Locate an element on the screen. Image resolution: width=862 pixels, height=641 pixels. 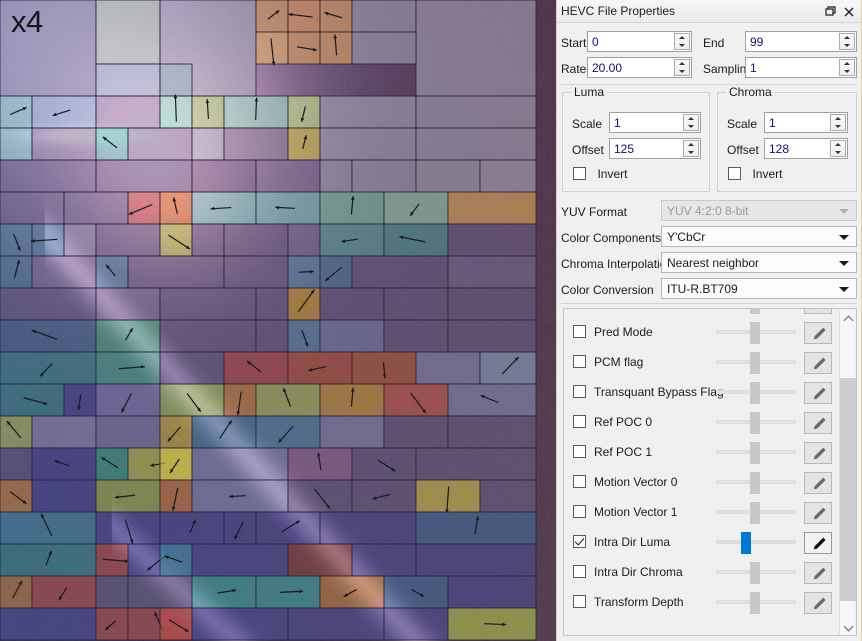
combo-3: ITU-R.BT709 is located at coordinates (759, 288).